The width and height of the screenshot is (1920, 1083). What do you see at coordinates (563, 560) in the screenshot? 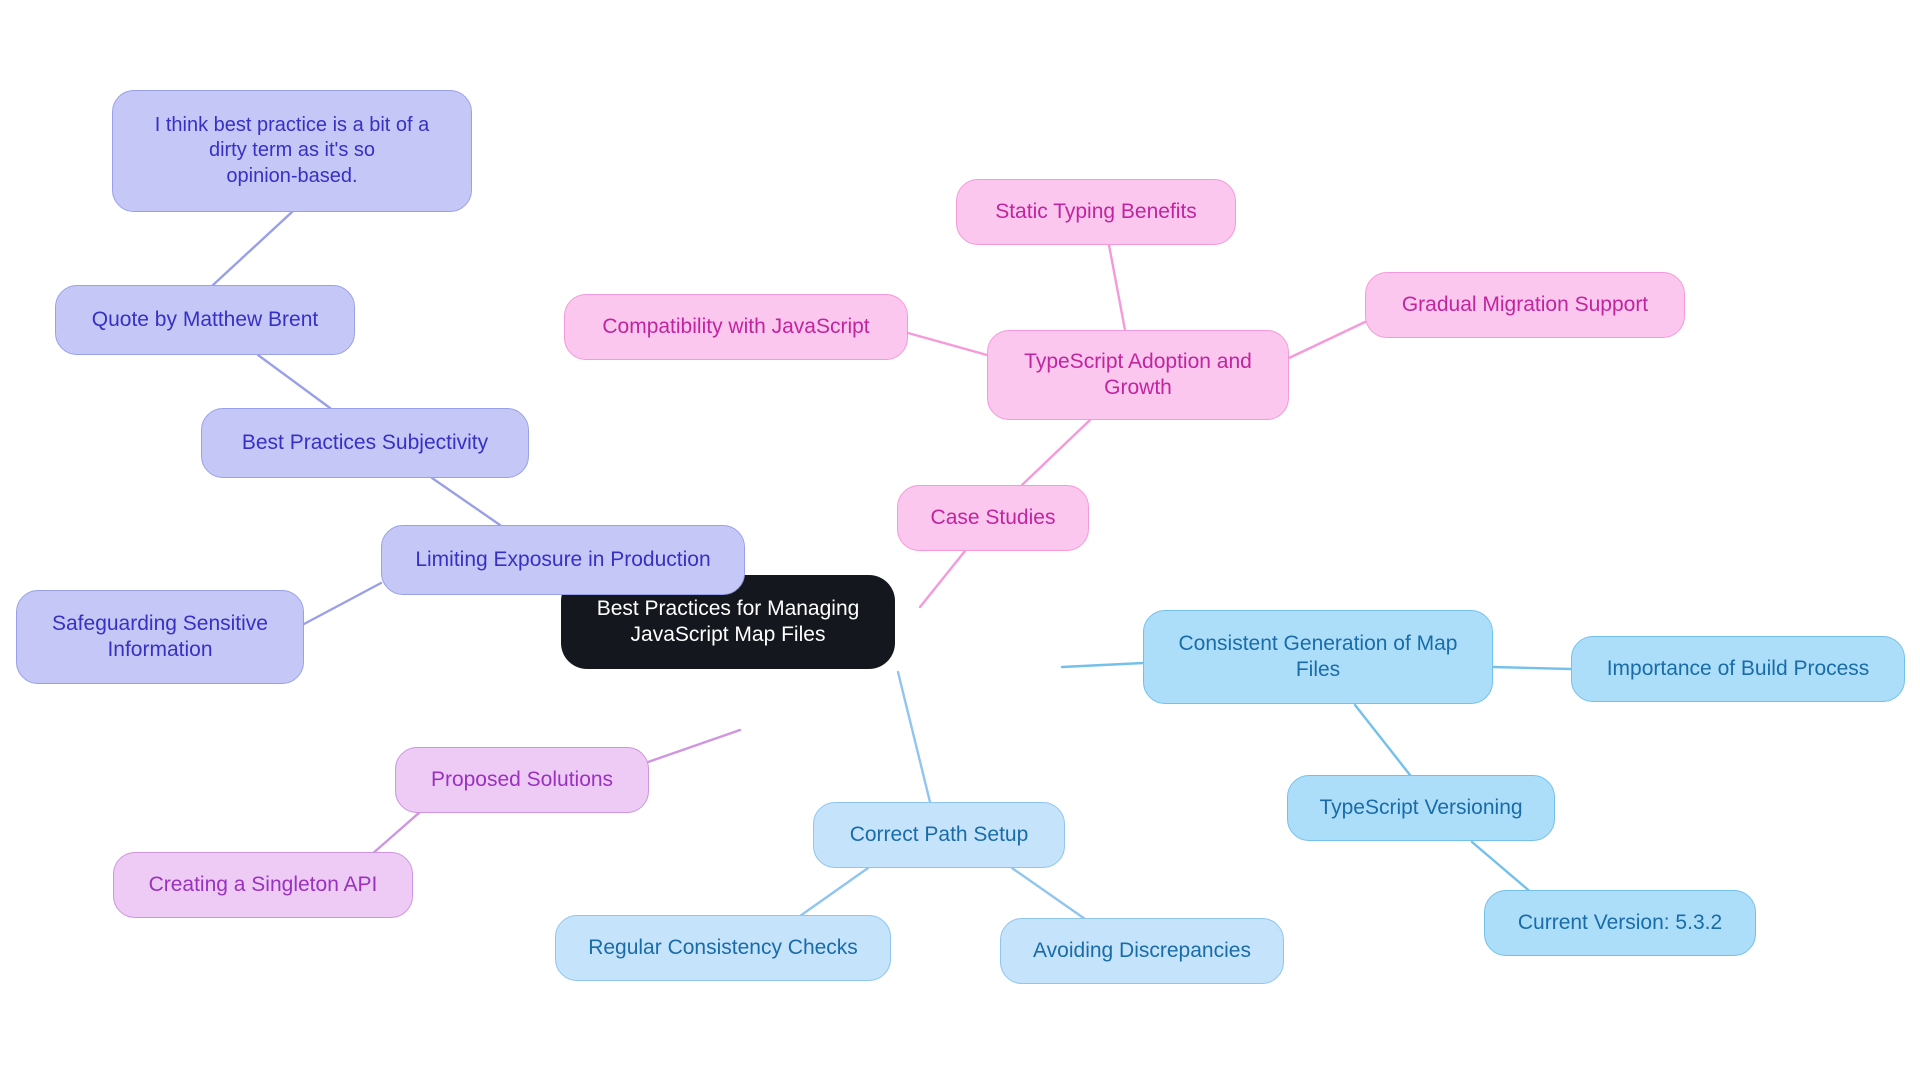
I see `mindmap-node-limiting_exposure: Limiting Exposure in Production` at bounding box center [563, 560].